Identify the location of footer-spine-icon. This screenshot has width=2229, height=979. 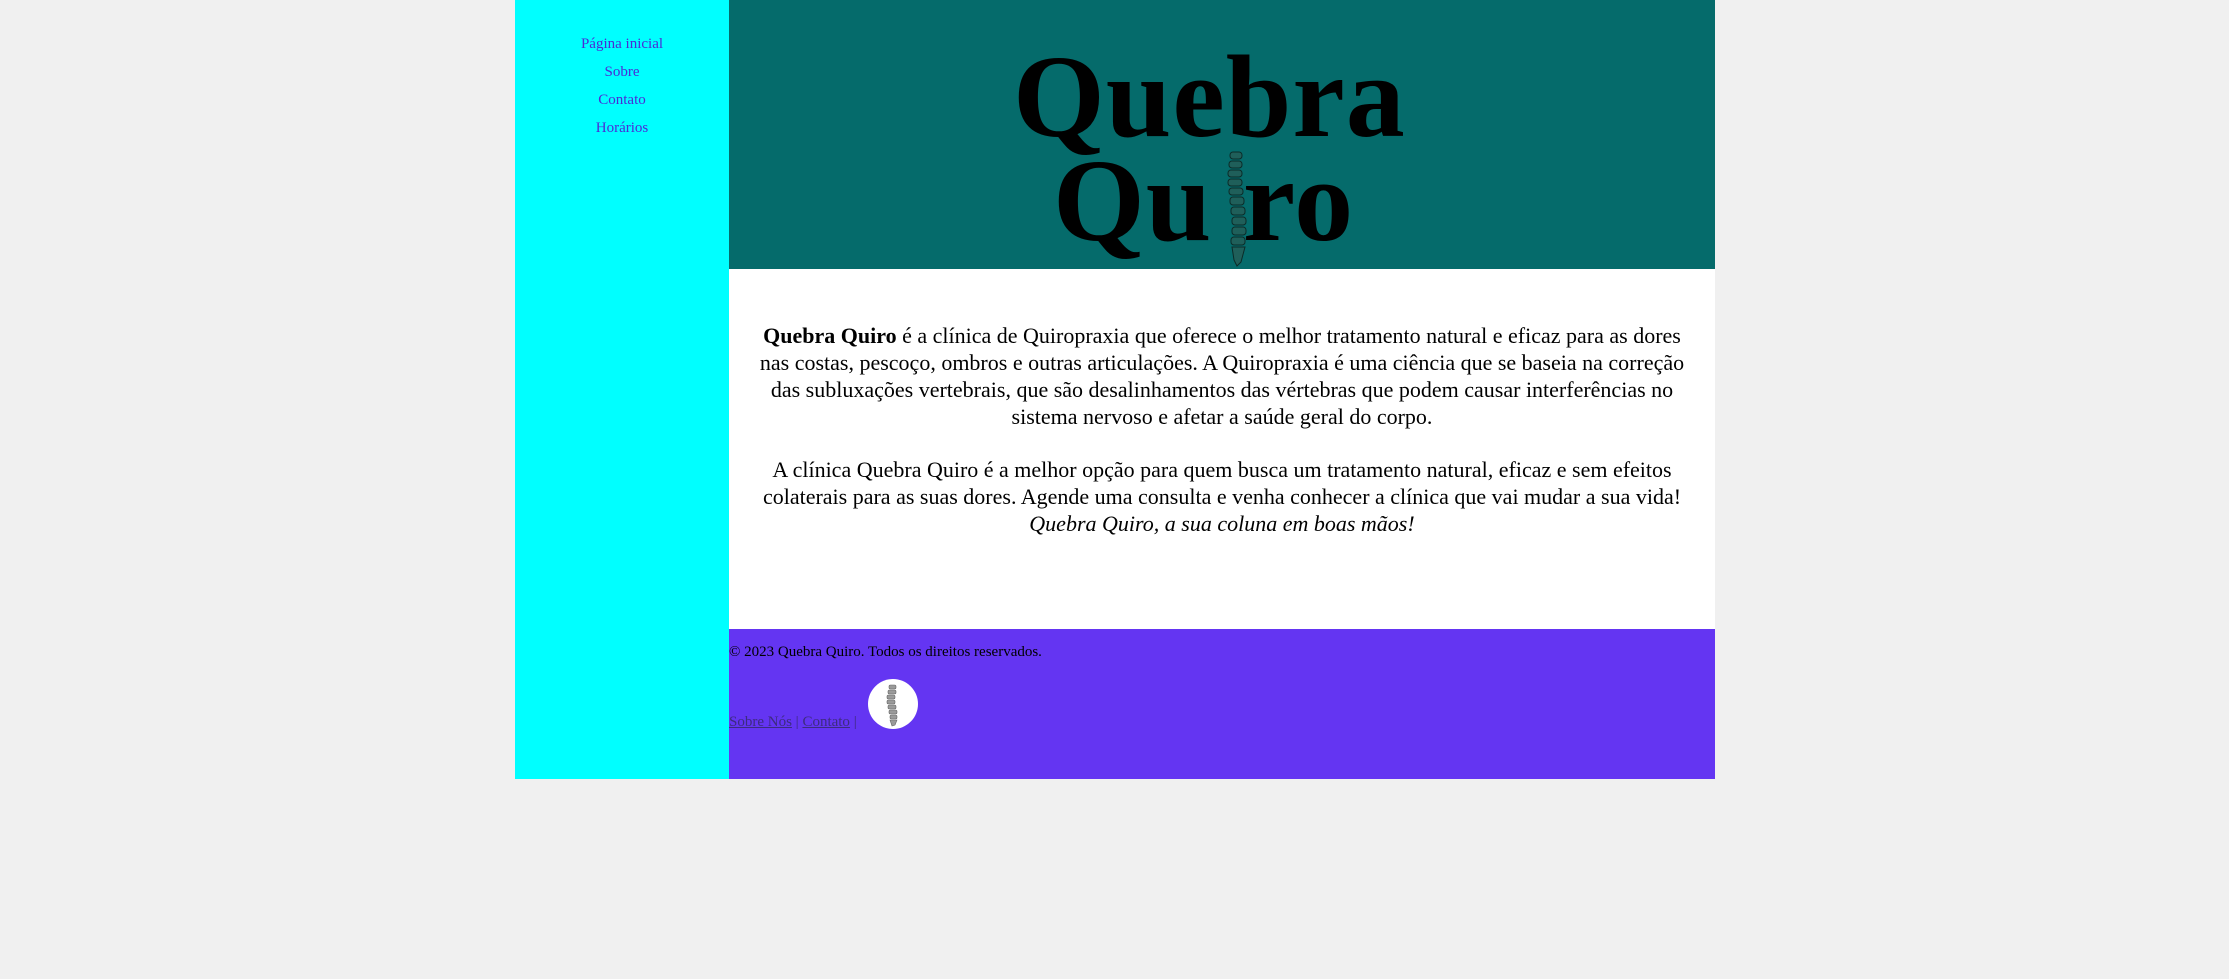
(893, 704).